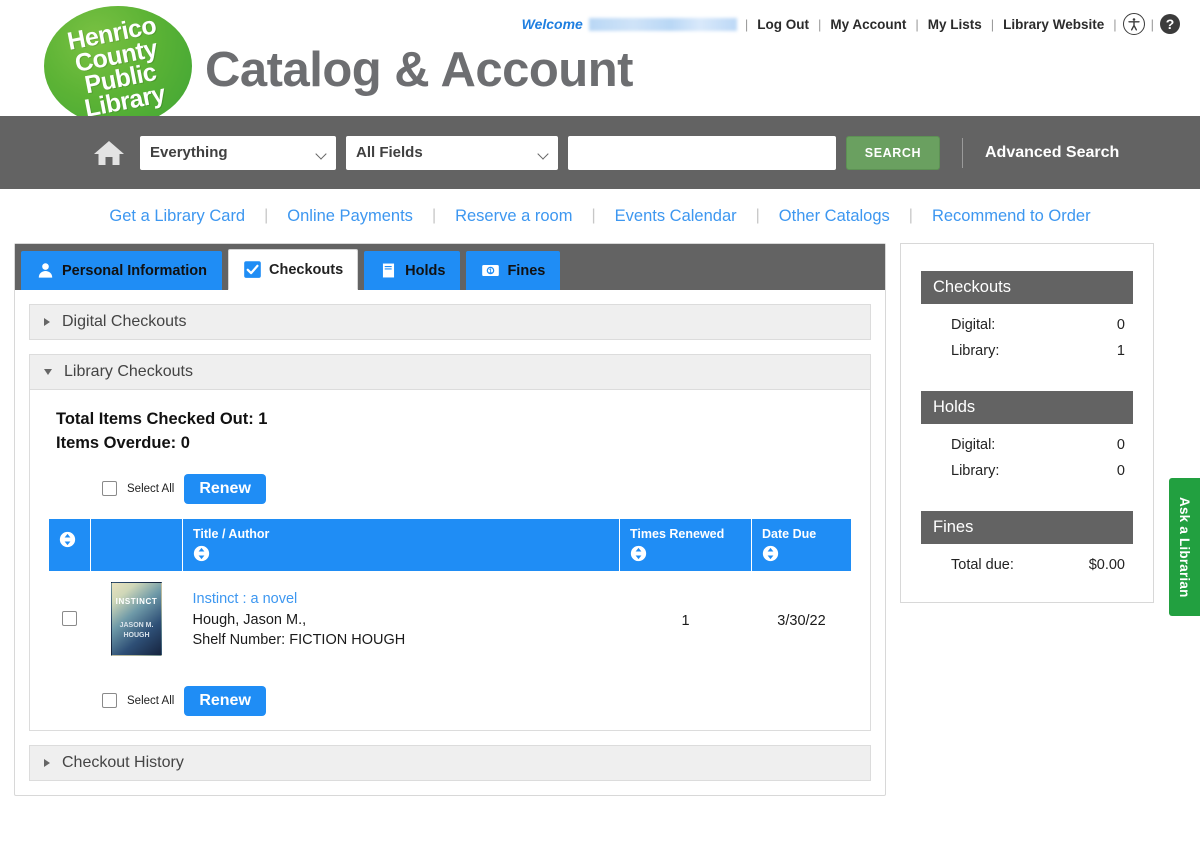 This screenshot has width=1200, height=861. What do you see at coordinates (151, 700) in the screenshot?
I see `select-all-label: Select All` at bounding box center [151, 700].